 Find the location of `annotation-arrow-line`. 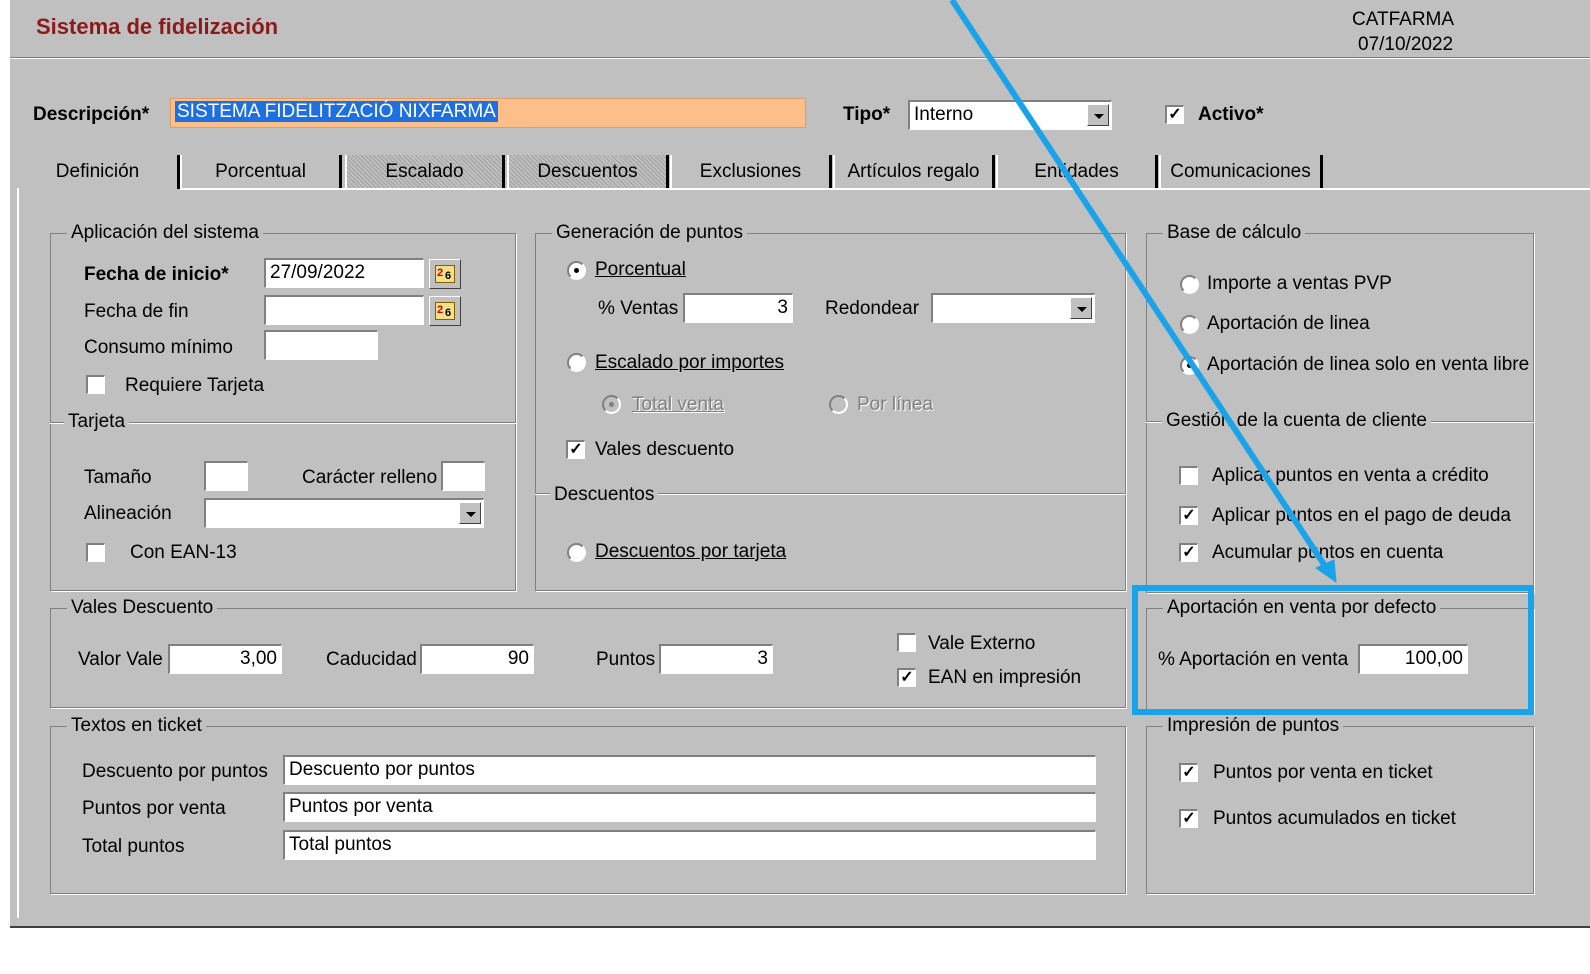

annotation-arrow-line is located at coordinates (1138, 284).